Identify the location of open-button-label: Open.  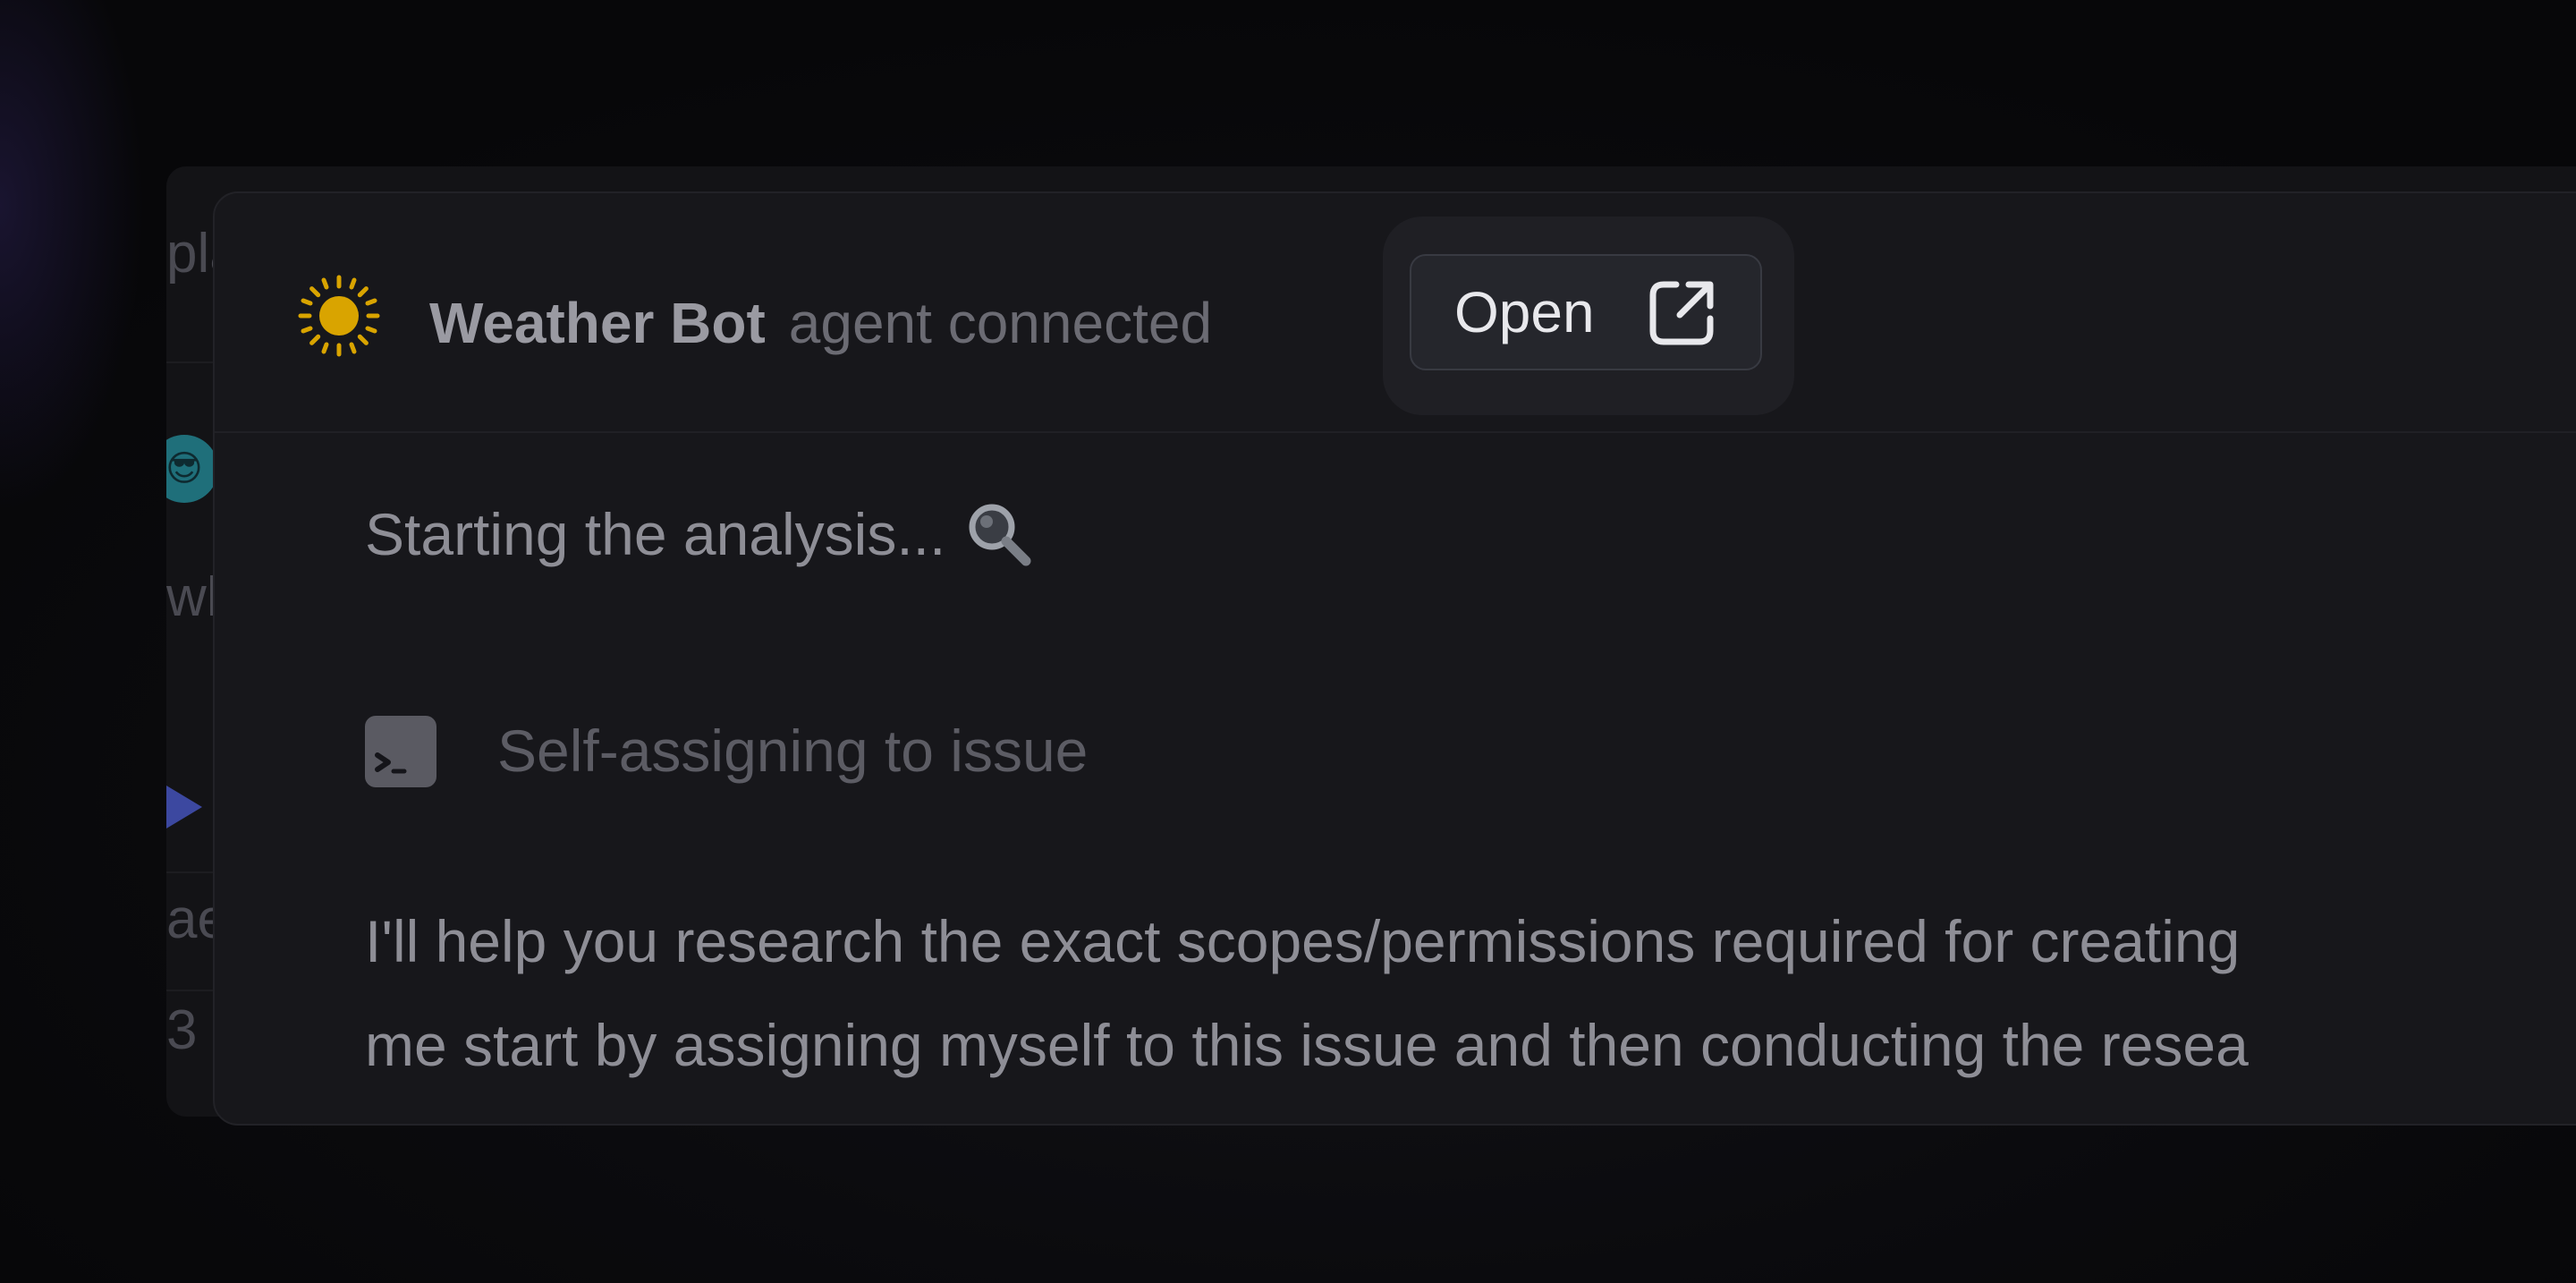
(1524, 312).